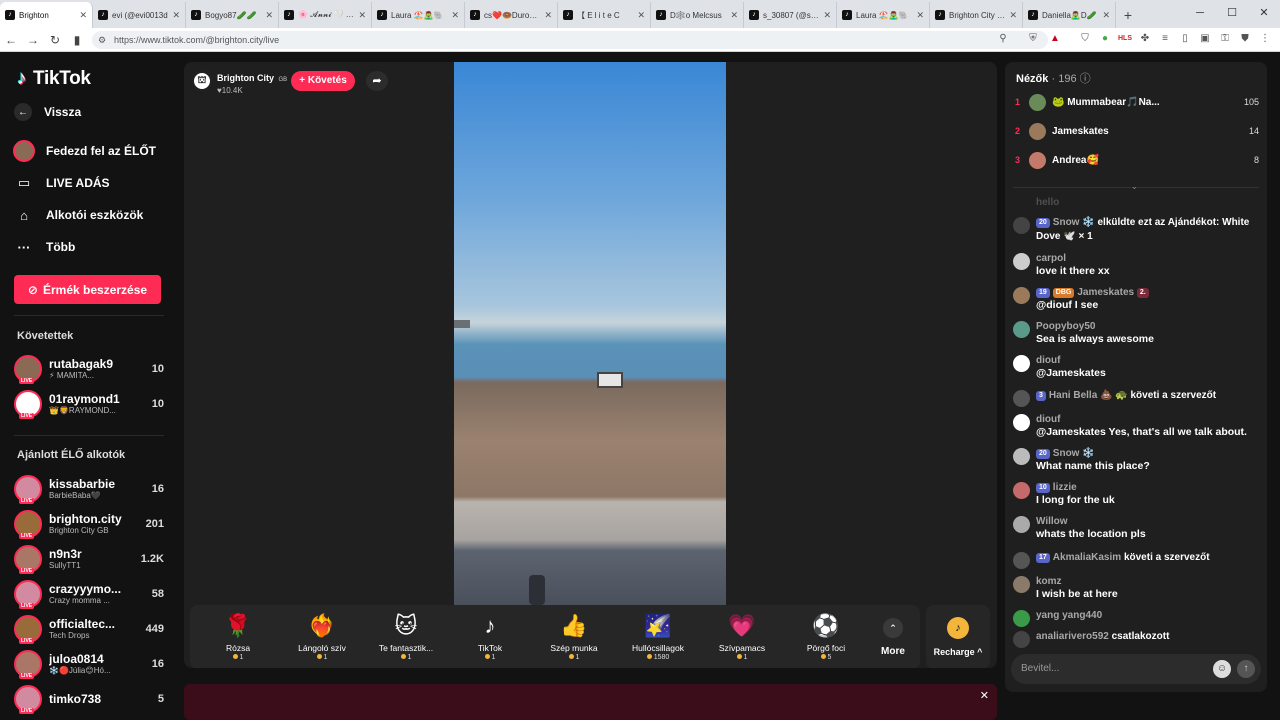  What do you see at coordinates (1072, 636) in the screenshot?
I see `chat-username: analiarivero592` at bounding box center [1072, 636].